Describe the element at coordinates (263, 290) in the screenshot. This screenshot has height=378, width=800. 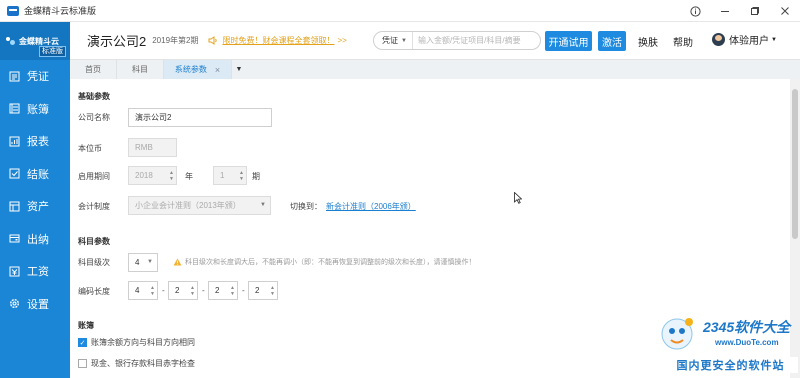
I see `code-length-stepper-4: 2 ▲ ▼` at that location.